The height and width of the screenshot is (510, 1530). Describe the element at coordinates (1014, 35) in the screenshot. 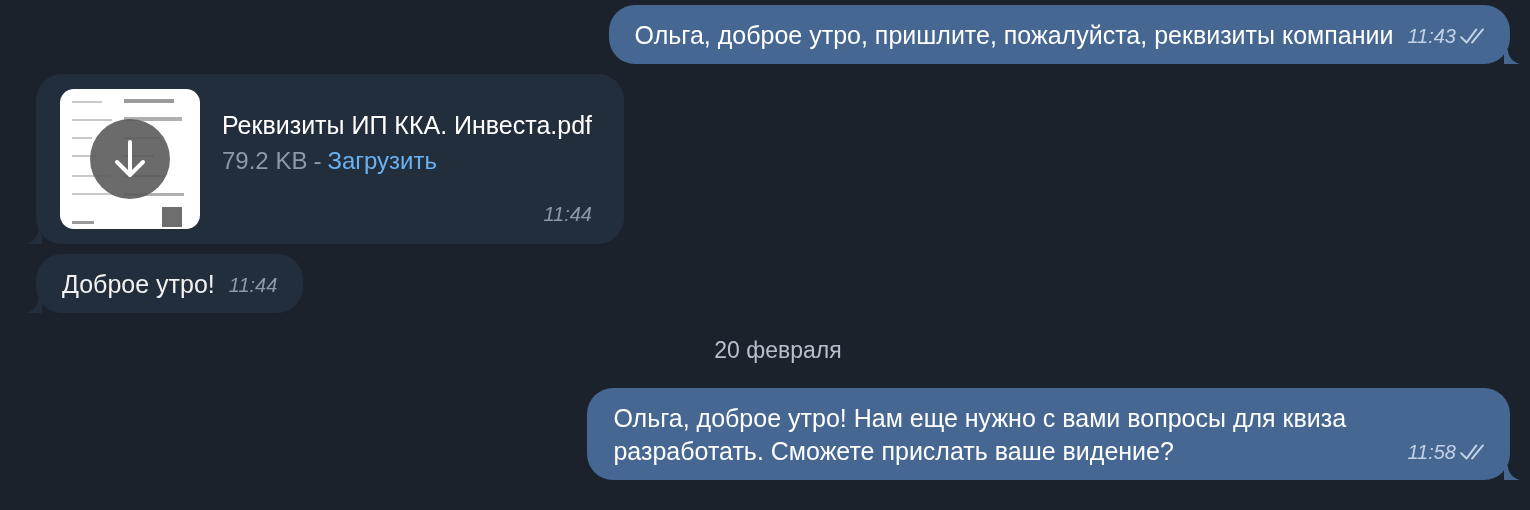

I see `message-text: Ольга, доброе утро, пришлите, пожалуйста, реквизиты компании` at that location.